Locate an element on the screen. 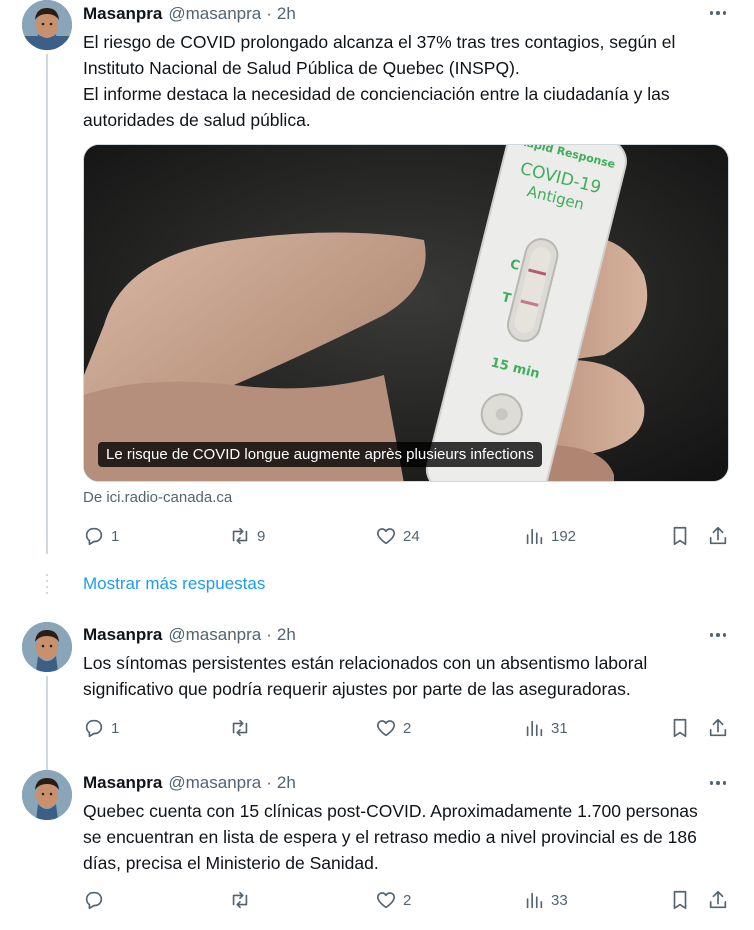 The width and height of the screenshot is (754, 930). retweet-button: 9 is located at coordinates (247, 536).